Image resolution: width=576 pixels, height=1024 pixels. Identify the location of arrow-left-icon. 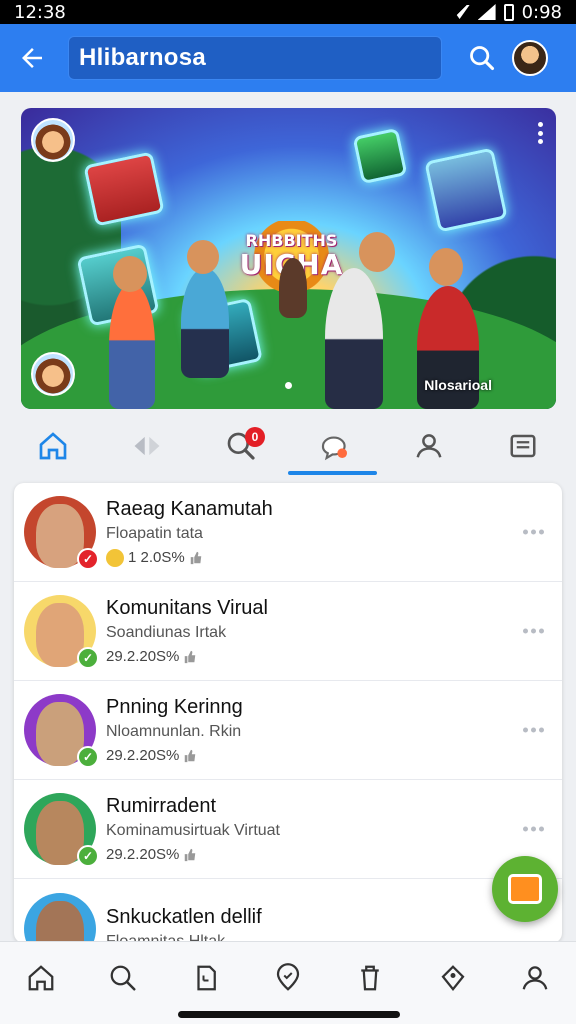
(32, 58).